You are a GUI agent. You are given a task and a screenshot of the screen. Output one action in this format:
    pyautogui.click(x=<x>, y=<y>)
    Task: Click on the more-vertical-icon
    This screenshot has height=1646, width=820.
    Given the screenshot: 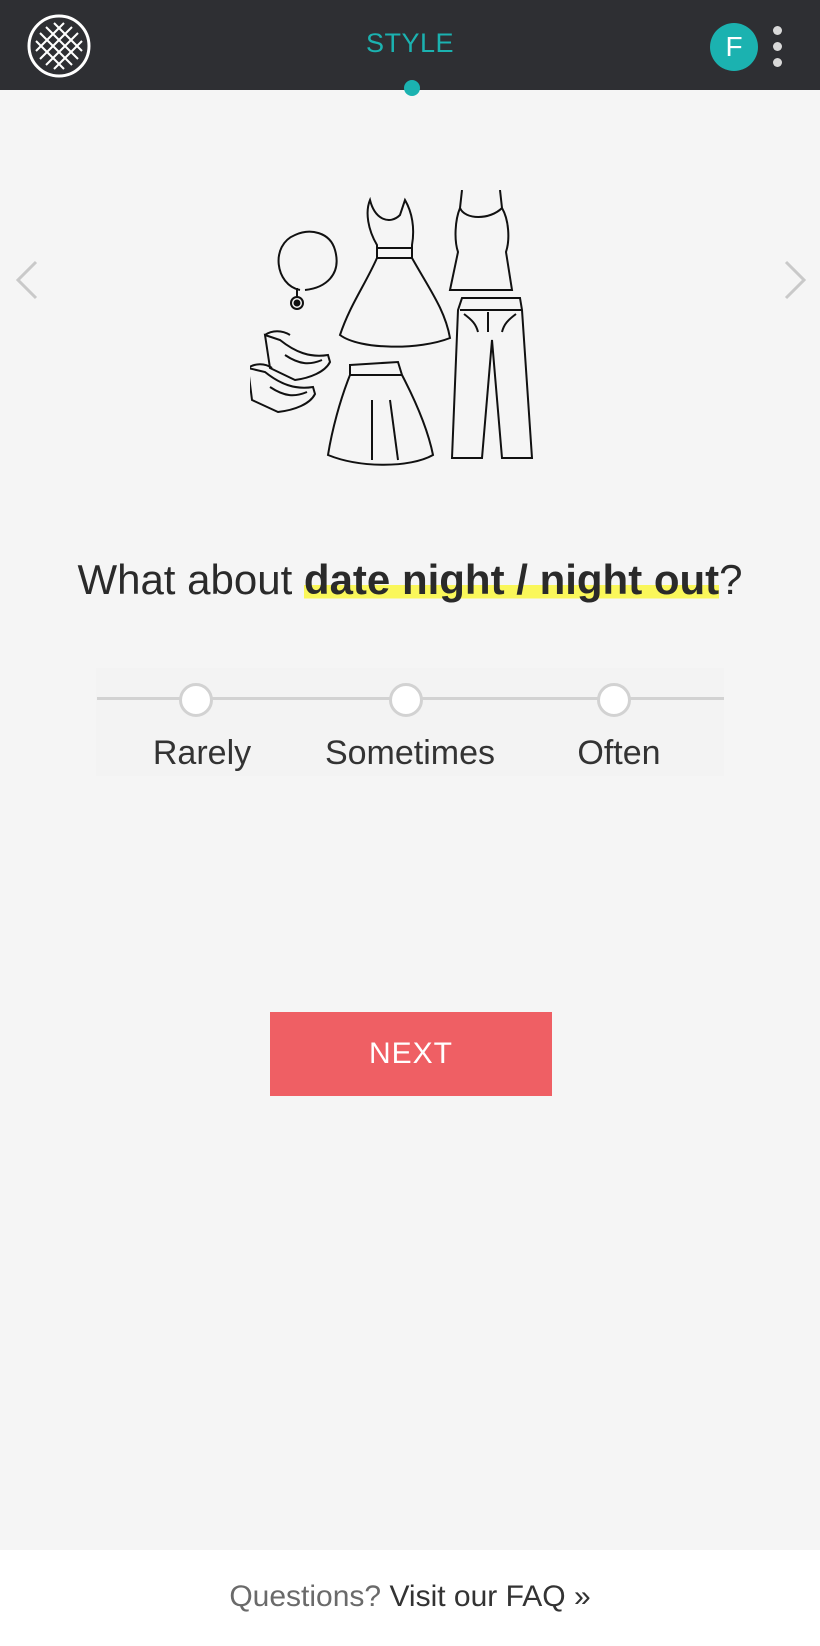 What is the action you would take?
    pyautogui.click(x=778, y=46)
    